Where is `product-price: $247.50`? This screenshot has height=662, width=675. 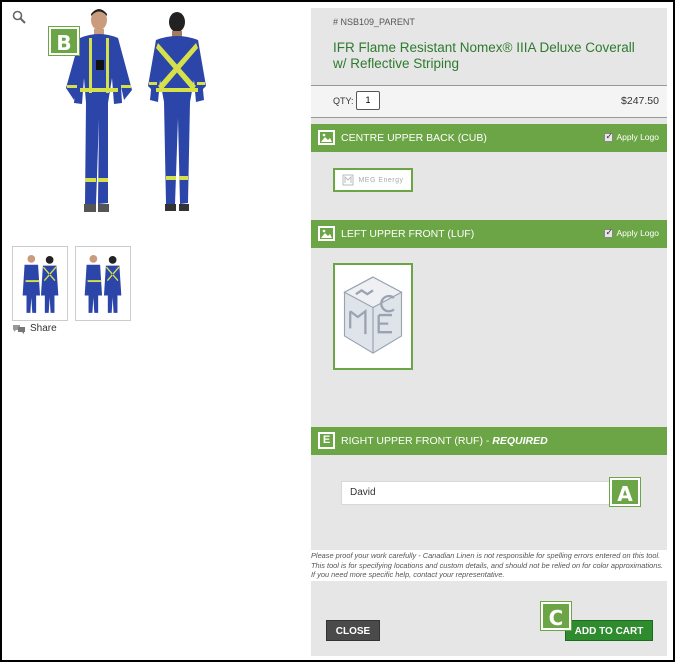 product-price: $247.50 is located at coordinates (640, 101).